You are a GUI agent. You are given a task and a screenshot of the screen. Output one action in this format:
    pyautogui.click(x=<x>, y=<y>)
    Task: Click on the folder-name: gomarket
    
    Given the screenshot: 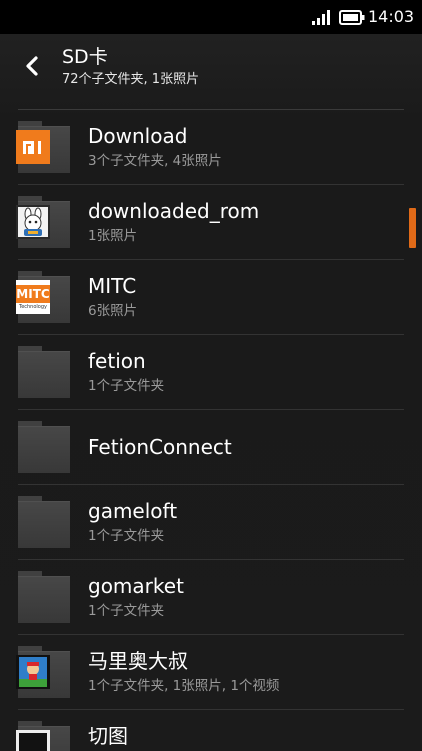 What is the action you would take?
    pyautogui.click(x=136, y=586)
    